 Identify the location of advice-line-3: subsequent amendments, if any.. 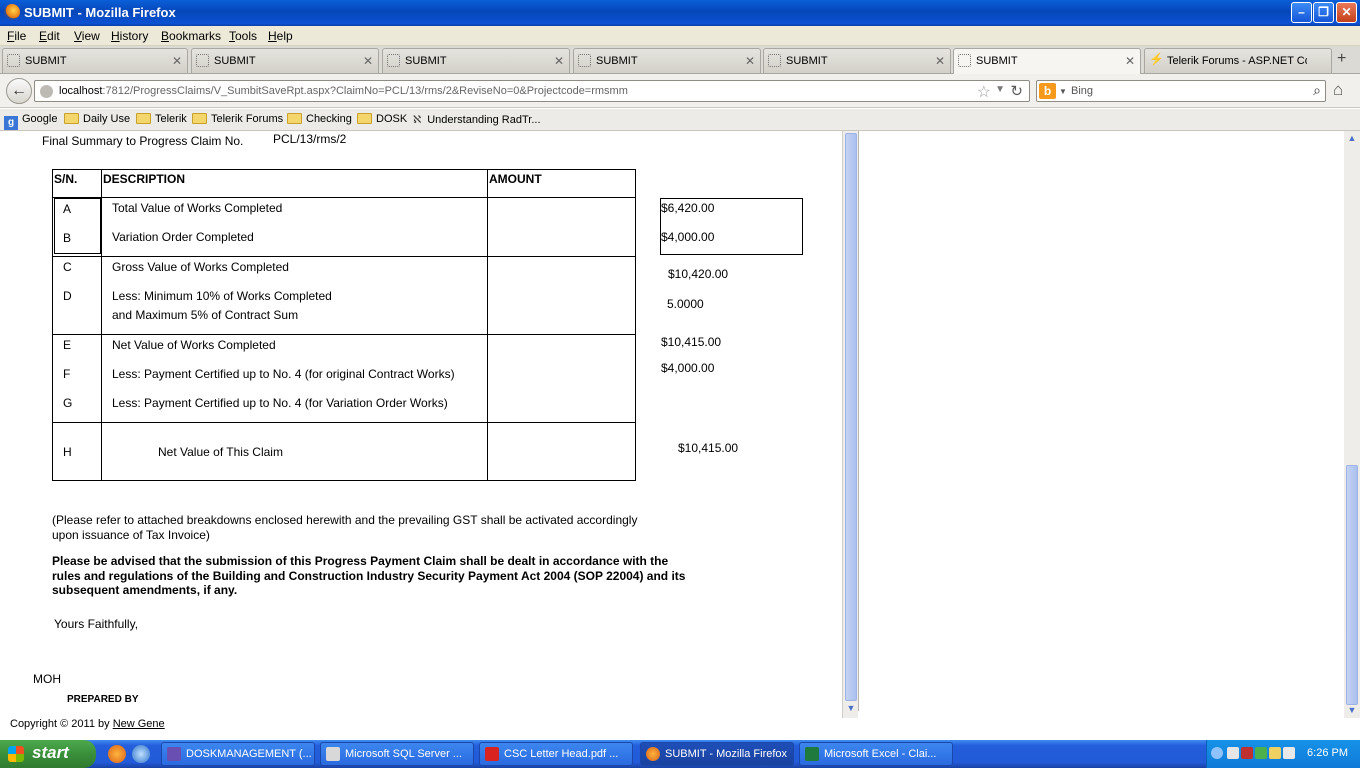
(145, 590).